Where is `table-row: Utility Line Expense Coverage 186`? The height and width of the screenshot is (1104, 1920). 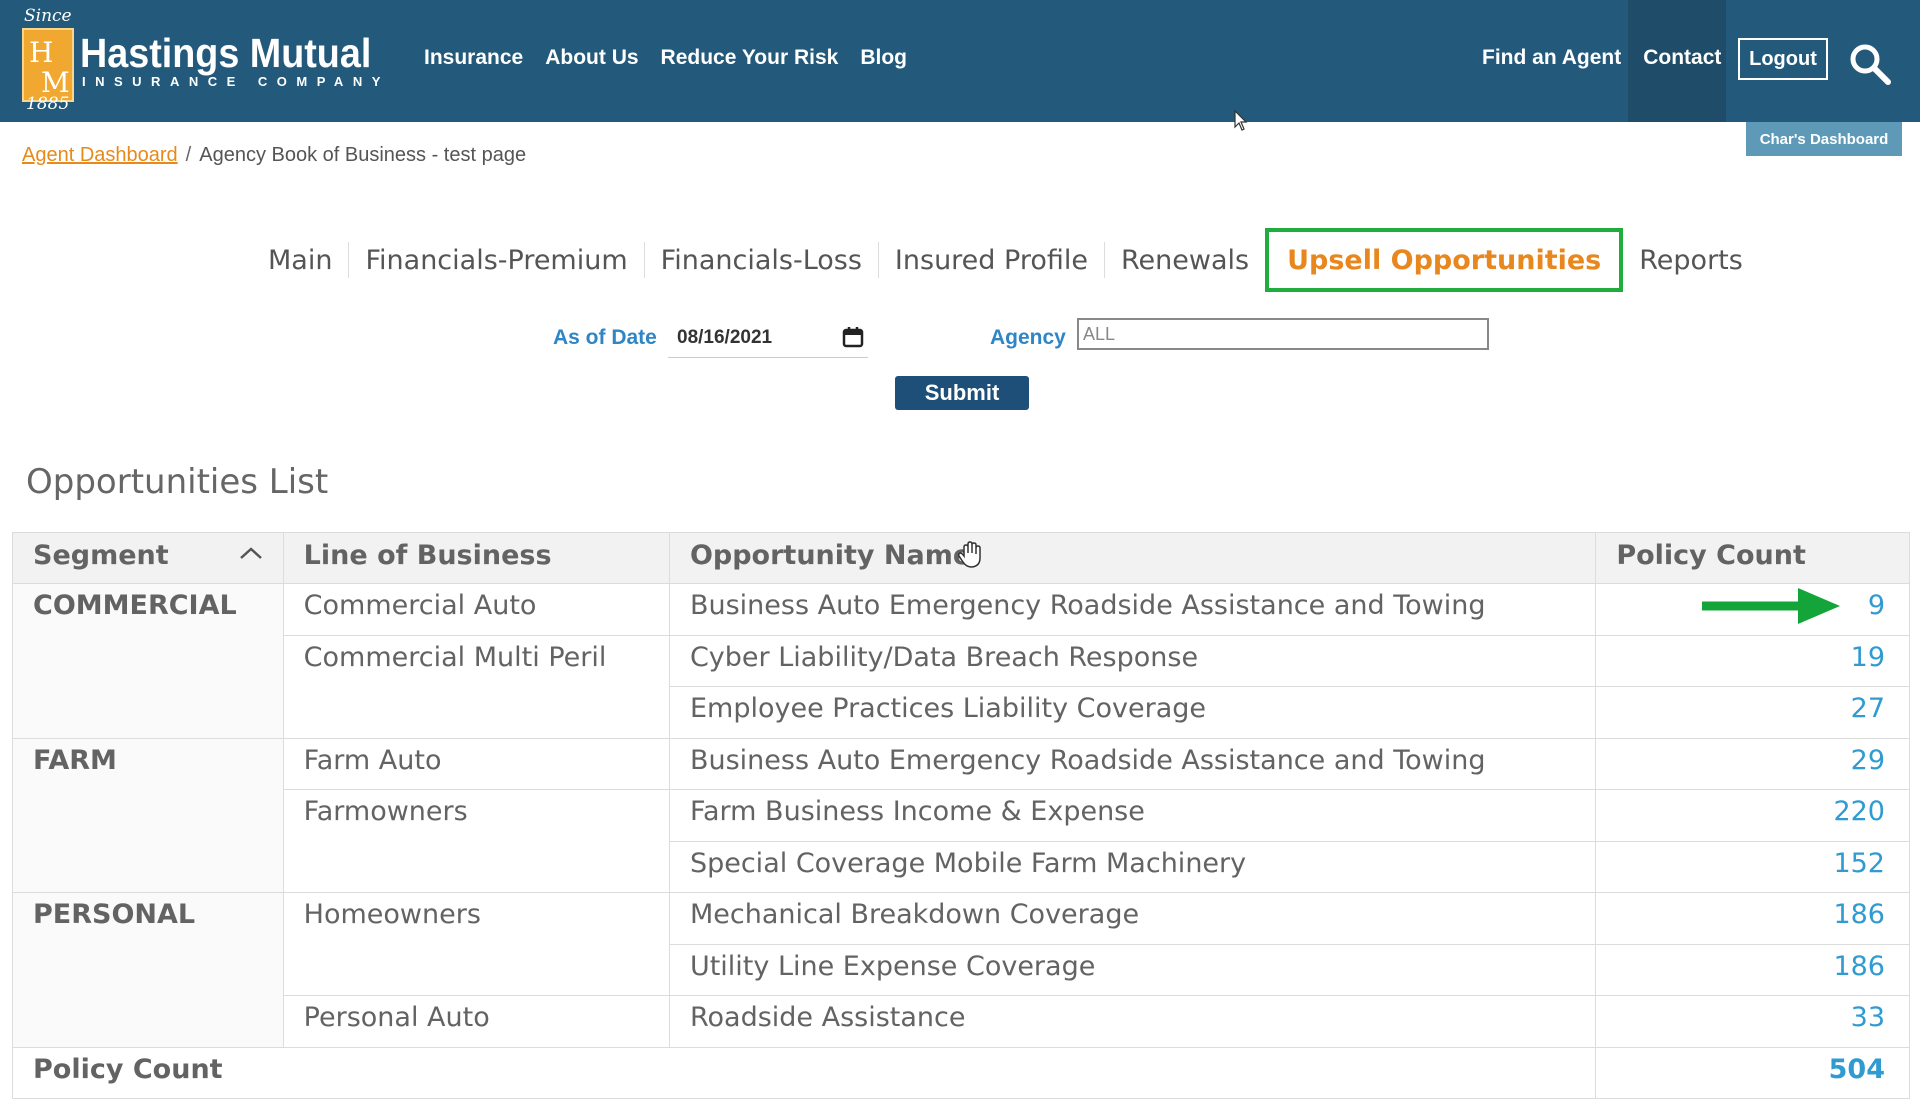 table-row: Utility Line Expense Coverage 186 is located at coordinates (961, 969).